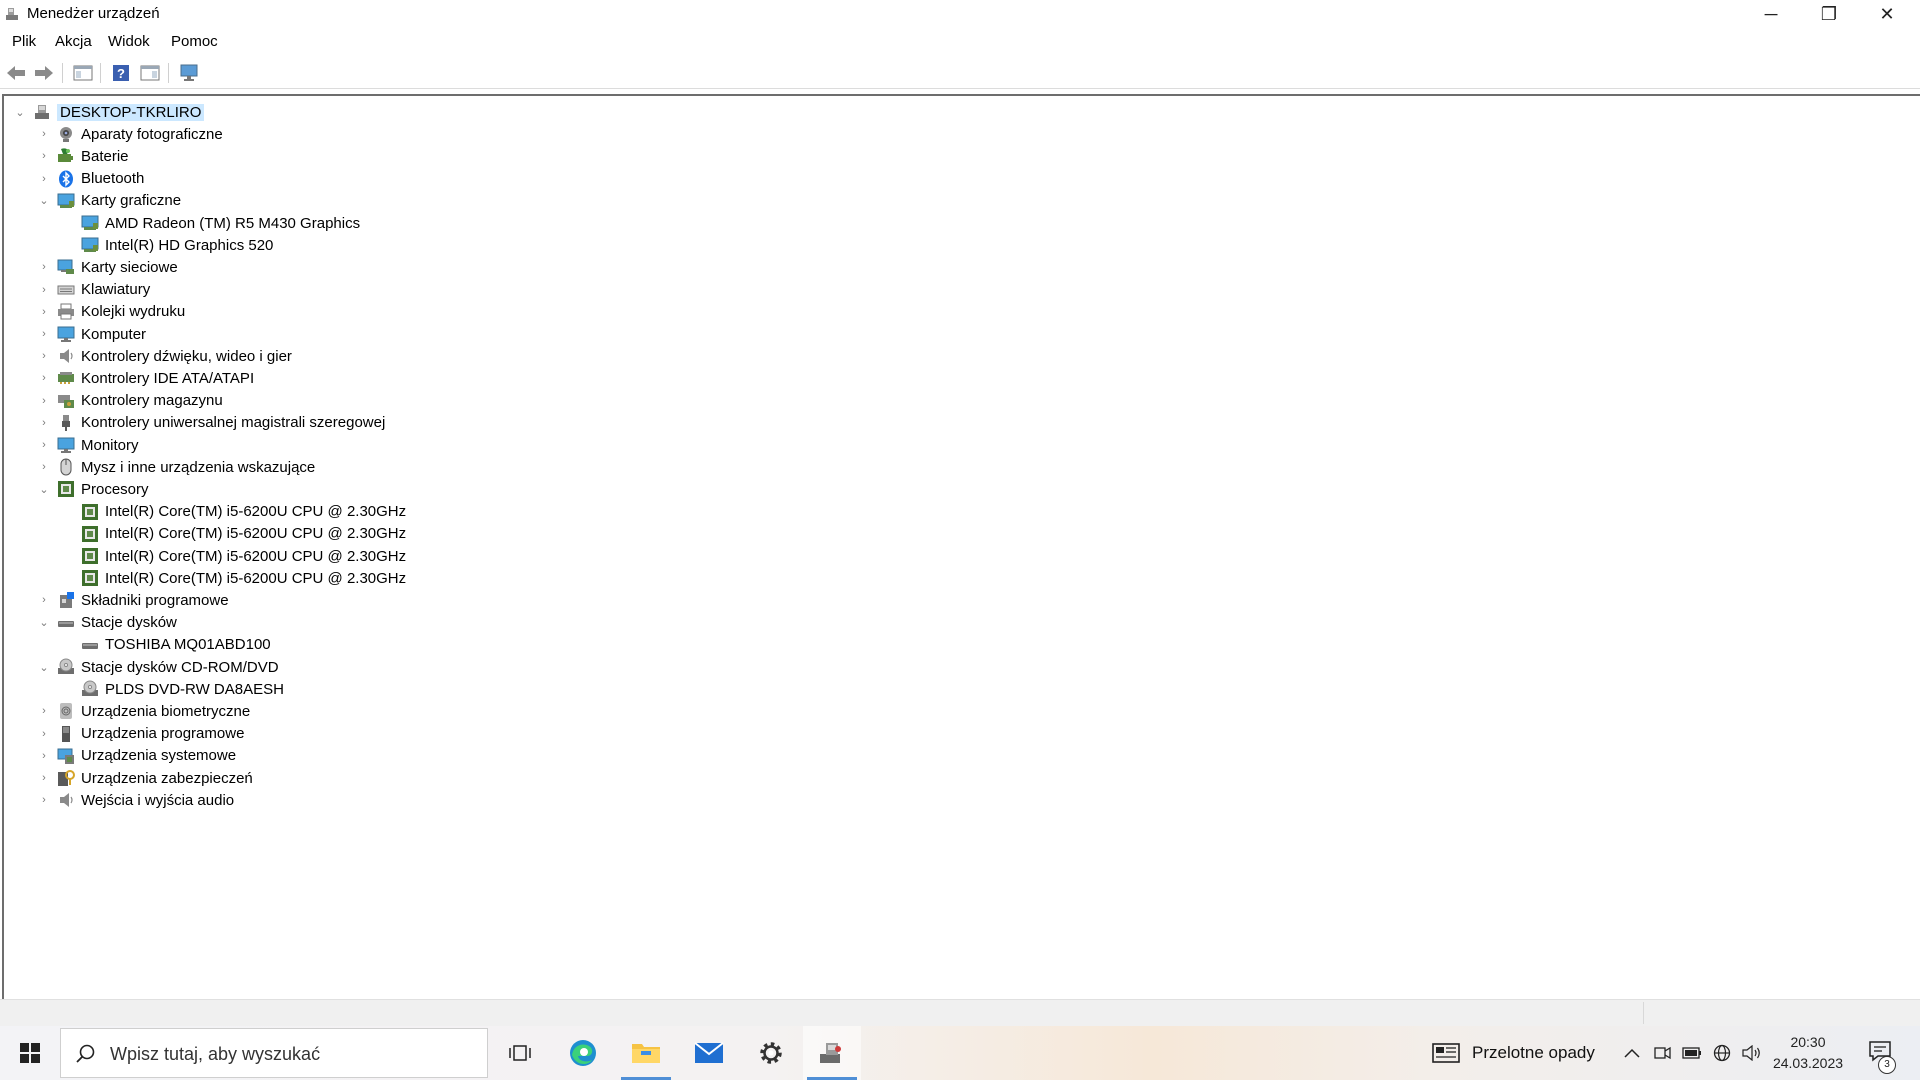  I want to click on tree-category: › Urządzenia biometryczne, so click(143, 711).